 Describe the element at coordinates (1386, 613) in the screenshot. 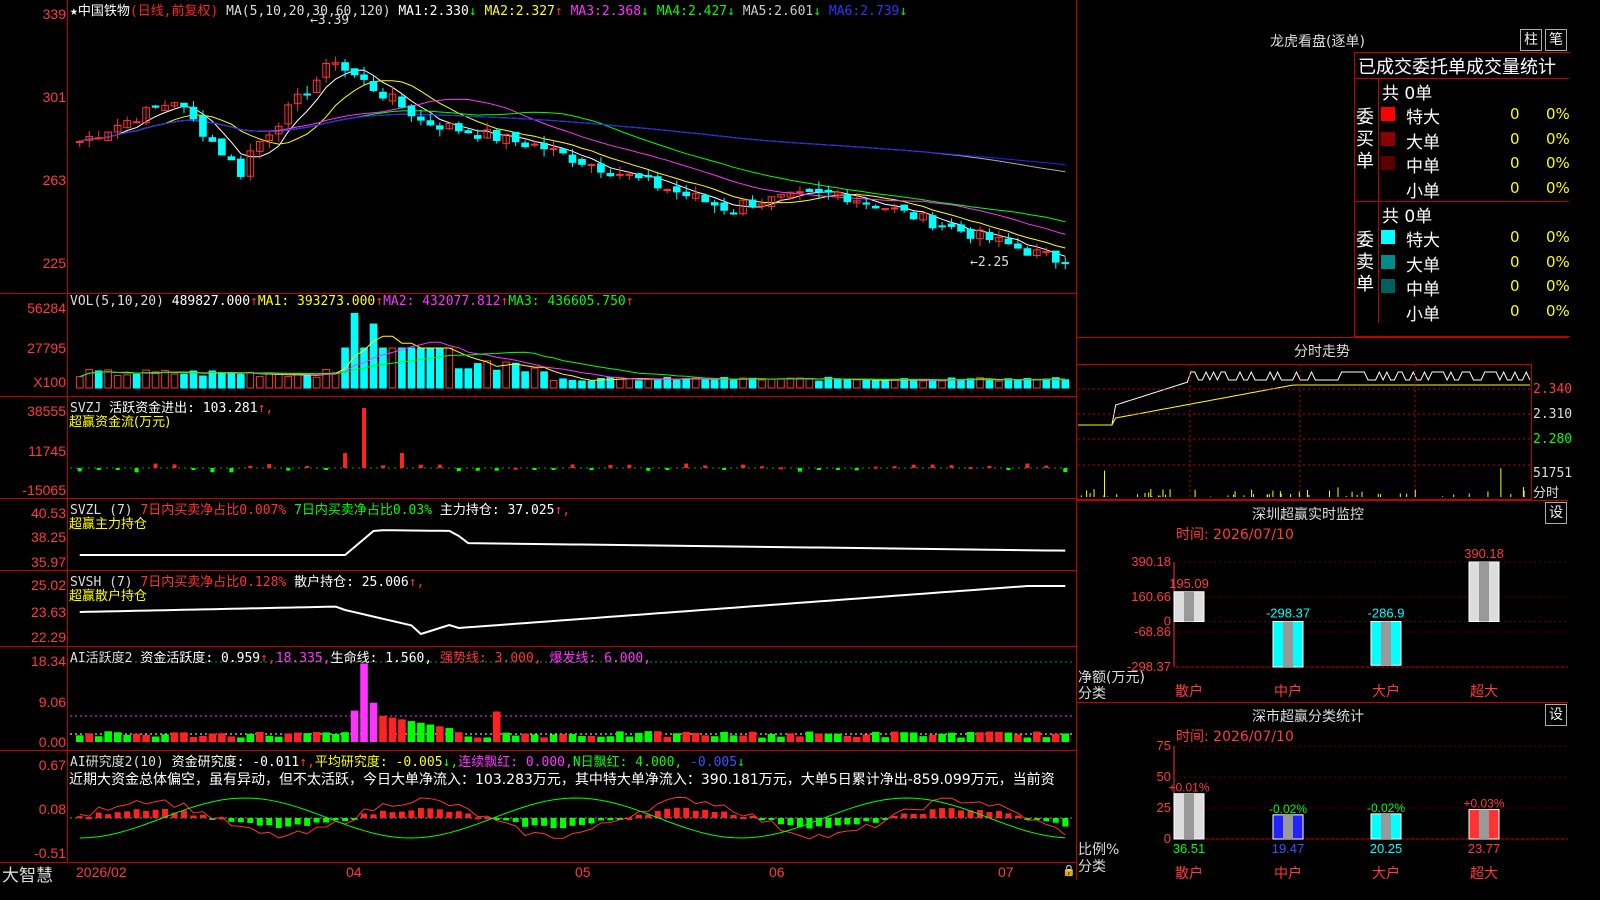

I see `bar-value-label: -286.9` at that location.